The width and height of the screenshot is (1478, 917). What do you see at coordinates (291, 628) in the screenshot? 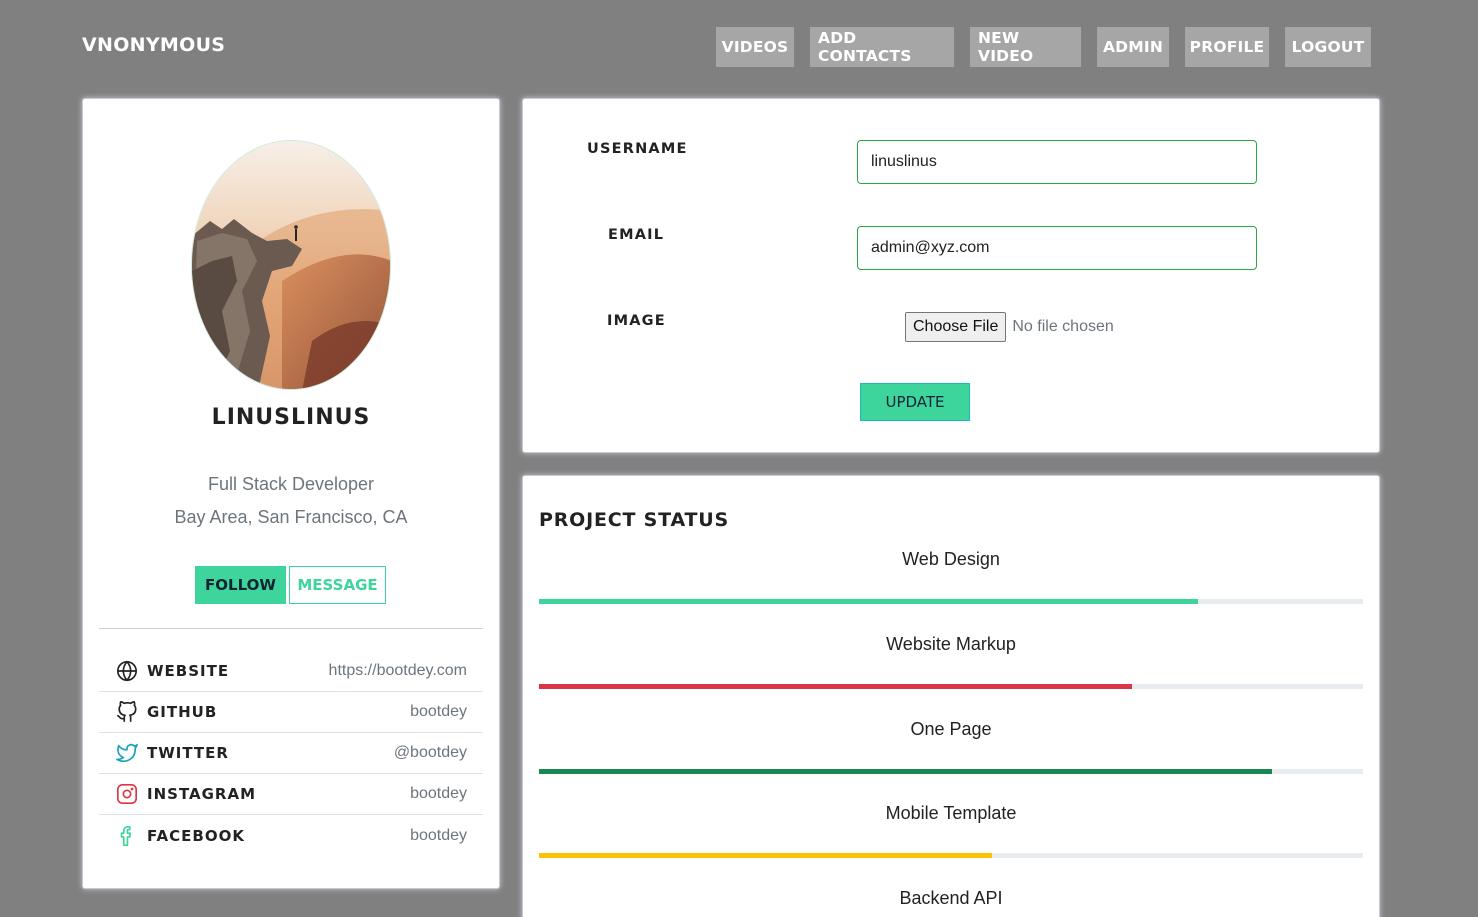
I see `divider` at bounding box center [291, 628].